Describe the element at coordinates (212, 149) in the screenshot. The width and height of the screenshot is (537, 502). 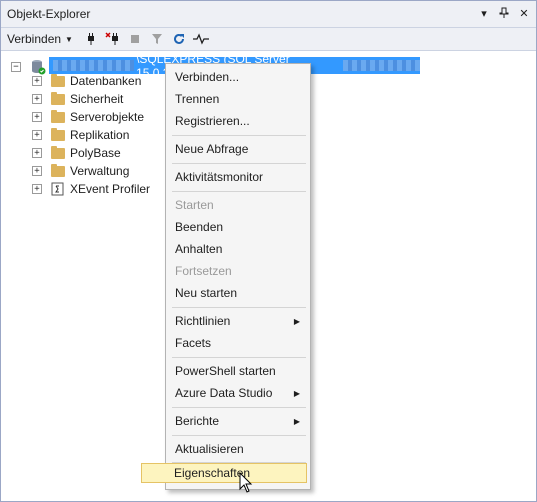
I see `menu-item-label: Neue Abfrage` at that location.